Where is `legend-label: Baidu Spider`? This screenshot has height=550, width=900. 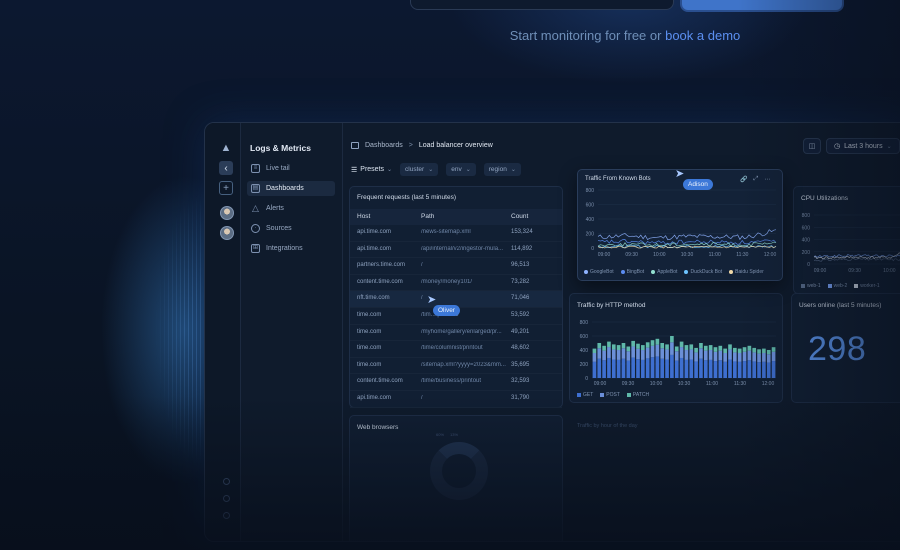
legend-label: Baidu Spider is located at coordinates (749, 272).